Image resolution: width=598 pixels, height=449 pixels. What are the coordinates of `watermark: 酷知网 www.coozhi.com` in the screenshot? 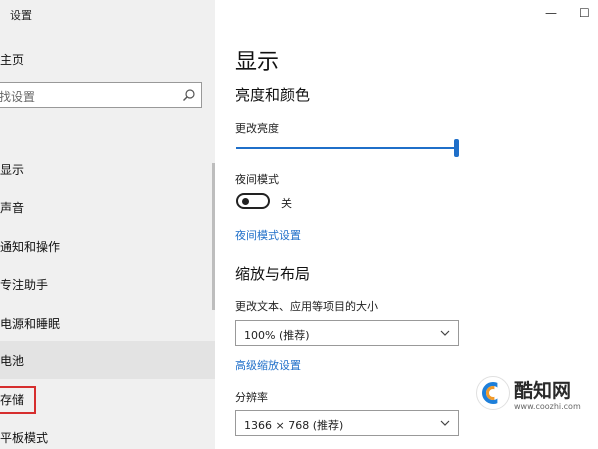 It's located at (535, 397).